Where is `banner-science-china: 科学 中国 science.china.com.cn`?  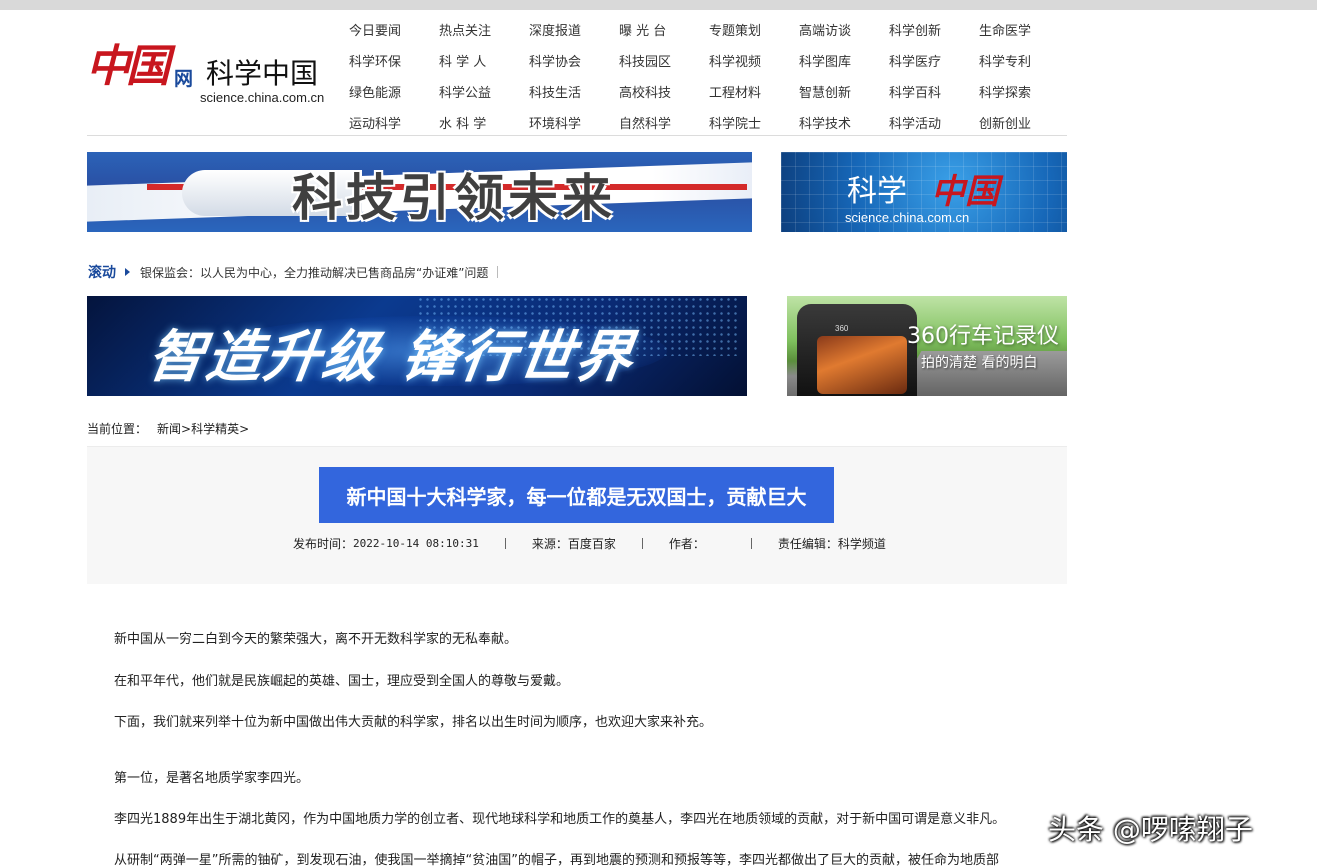 banner-science-china: 科学 中国 science.china.com.cn is located at coordinates (924, 192).